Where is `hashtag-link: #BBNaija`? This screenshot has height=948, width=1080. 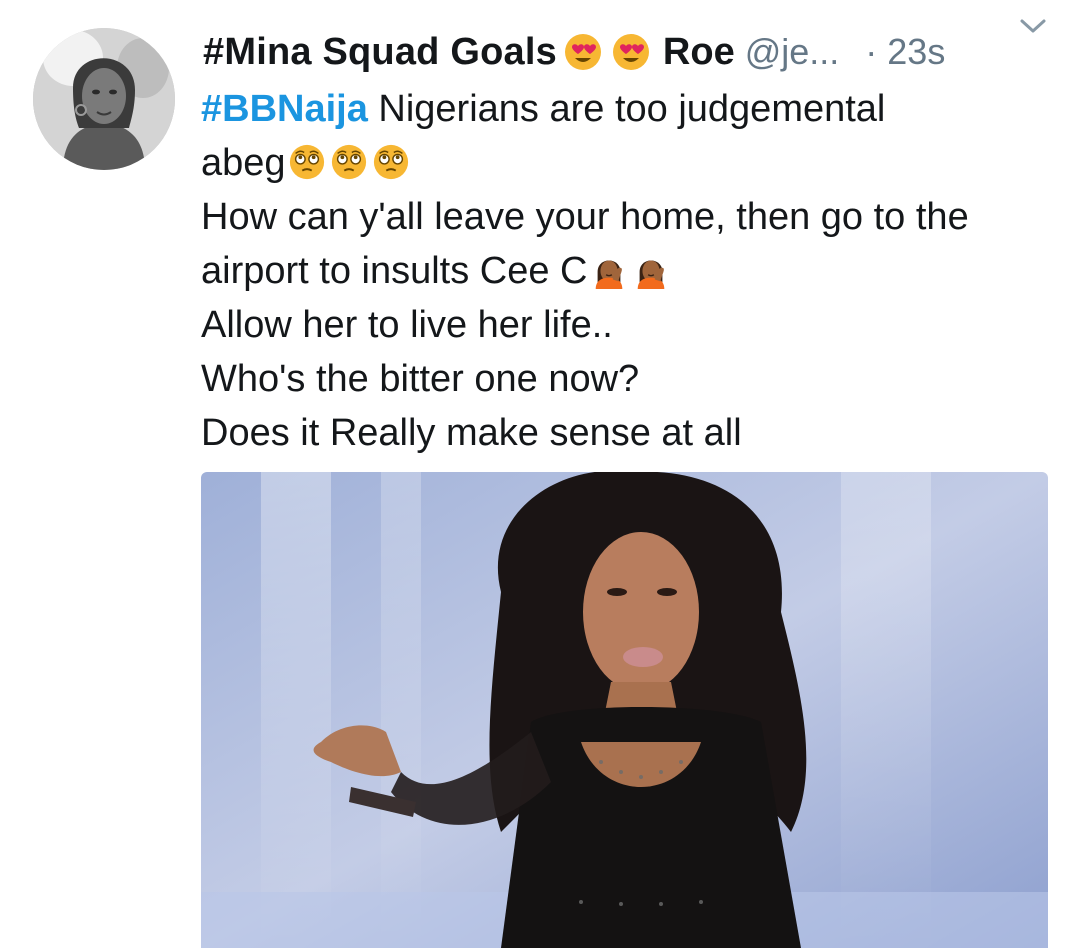 hashtag-link: #BBNaija is located at coordinates (284, 109).